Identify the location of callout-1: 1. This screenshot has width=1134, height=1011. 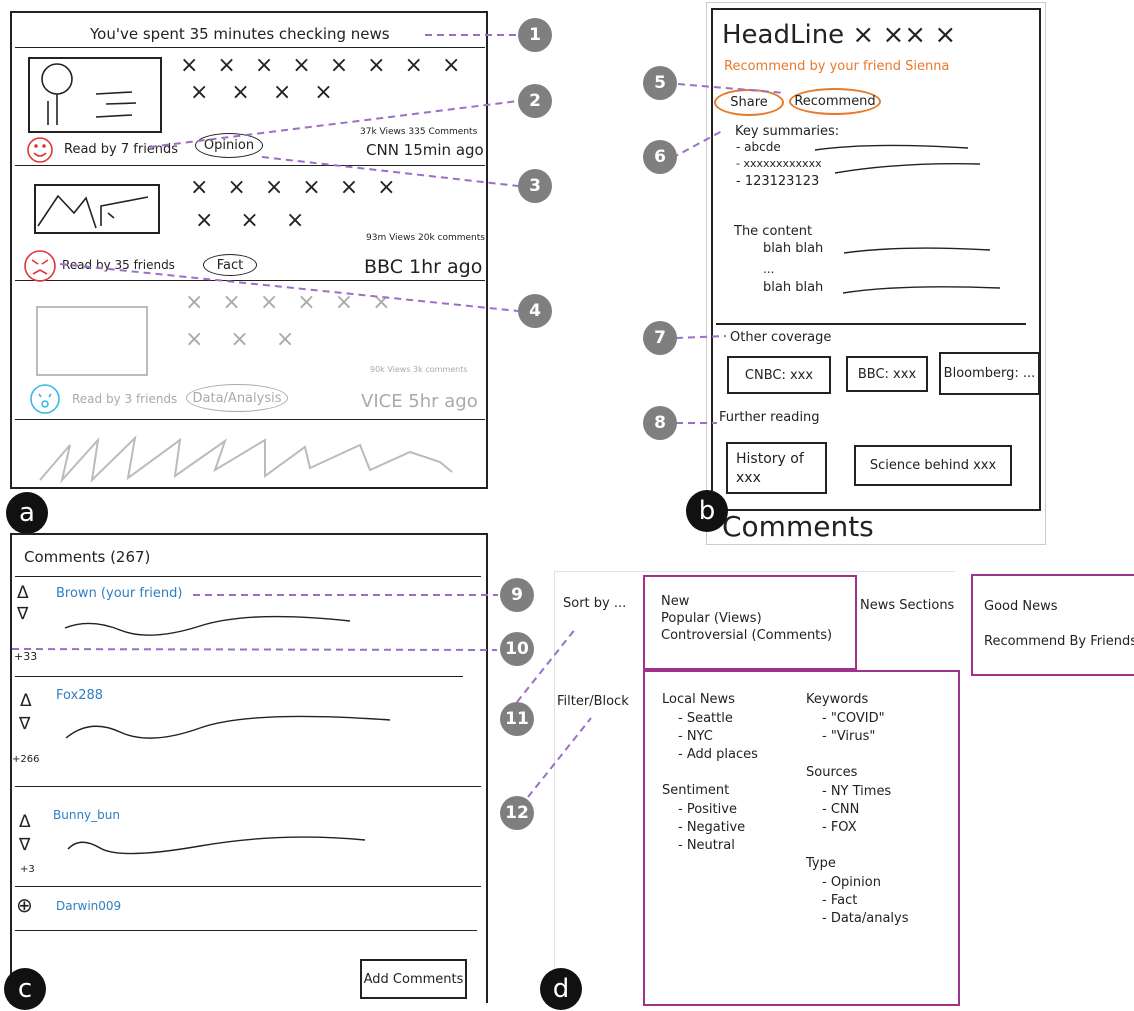
(535, 35).